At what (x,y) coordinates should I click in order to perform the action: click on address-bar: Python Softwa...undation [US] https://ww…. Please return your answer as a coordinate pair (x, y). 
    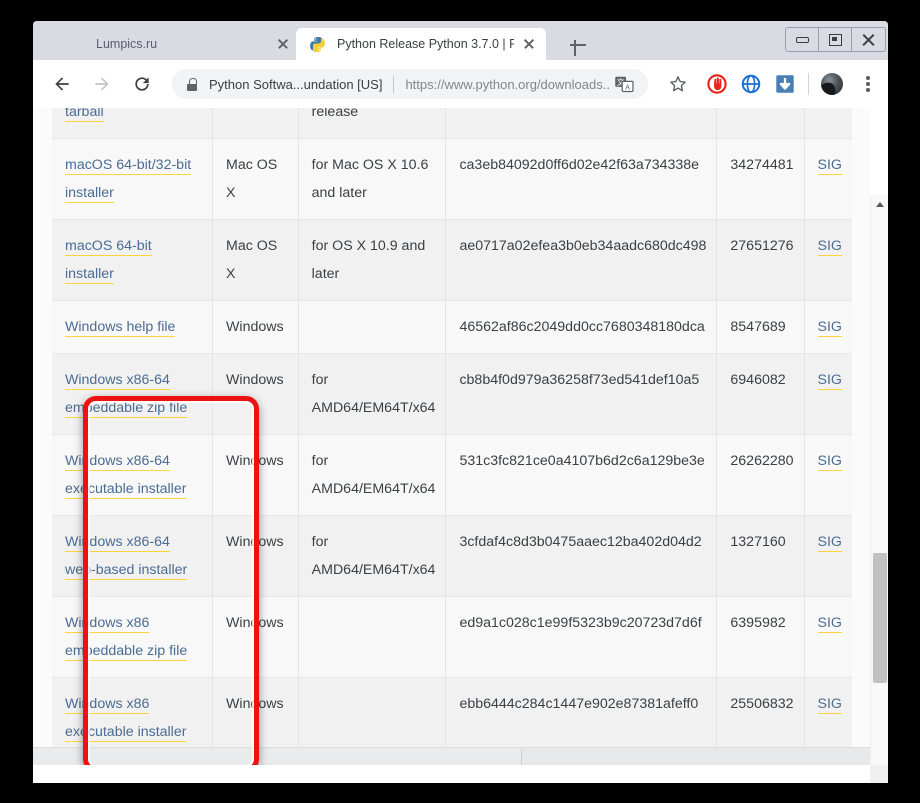
    Looking at the image, I should click on (410, 84).